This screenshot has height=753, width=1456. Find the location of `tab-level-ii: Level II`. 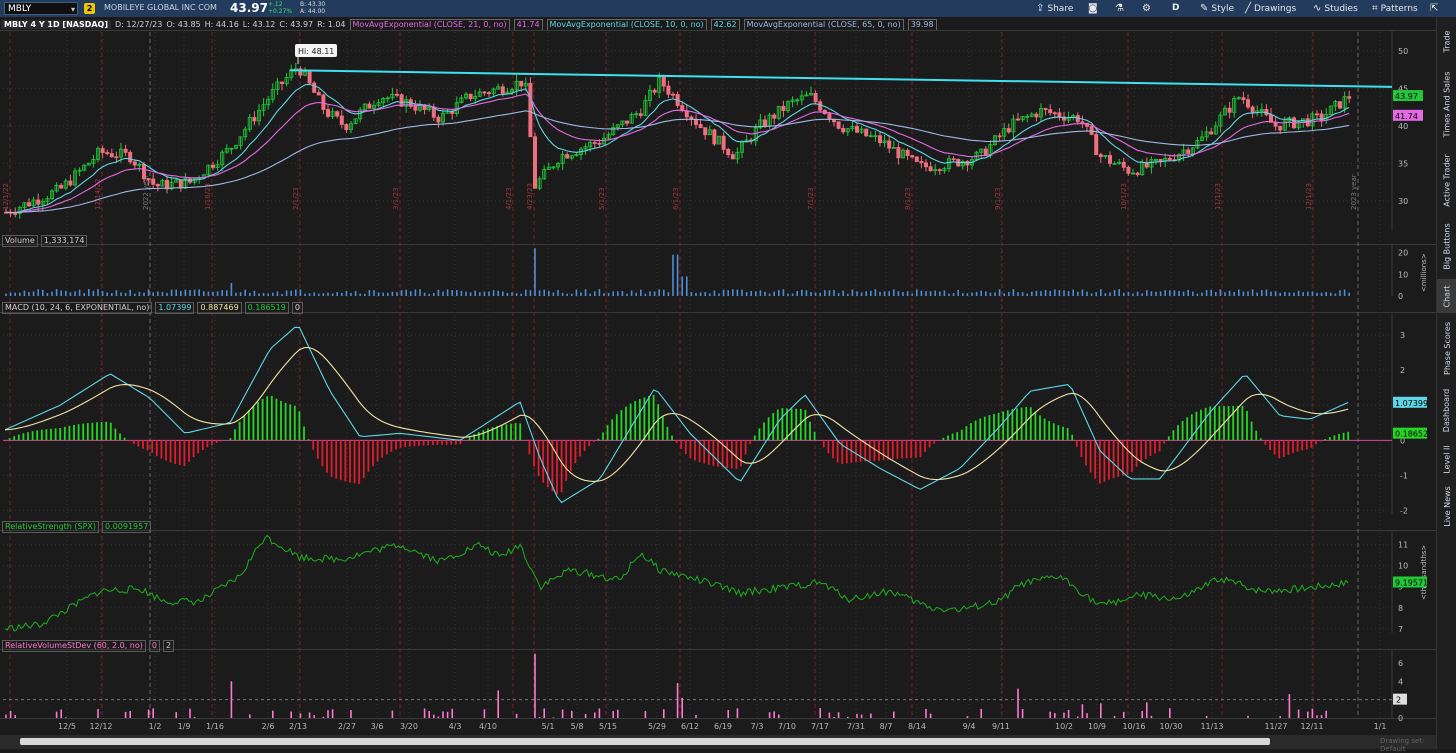

tab-level-ii: Level II is located at coordinates (1446, 459).